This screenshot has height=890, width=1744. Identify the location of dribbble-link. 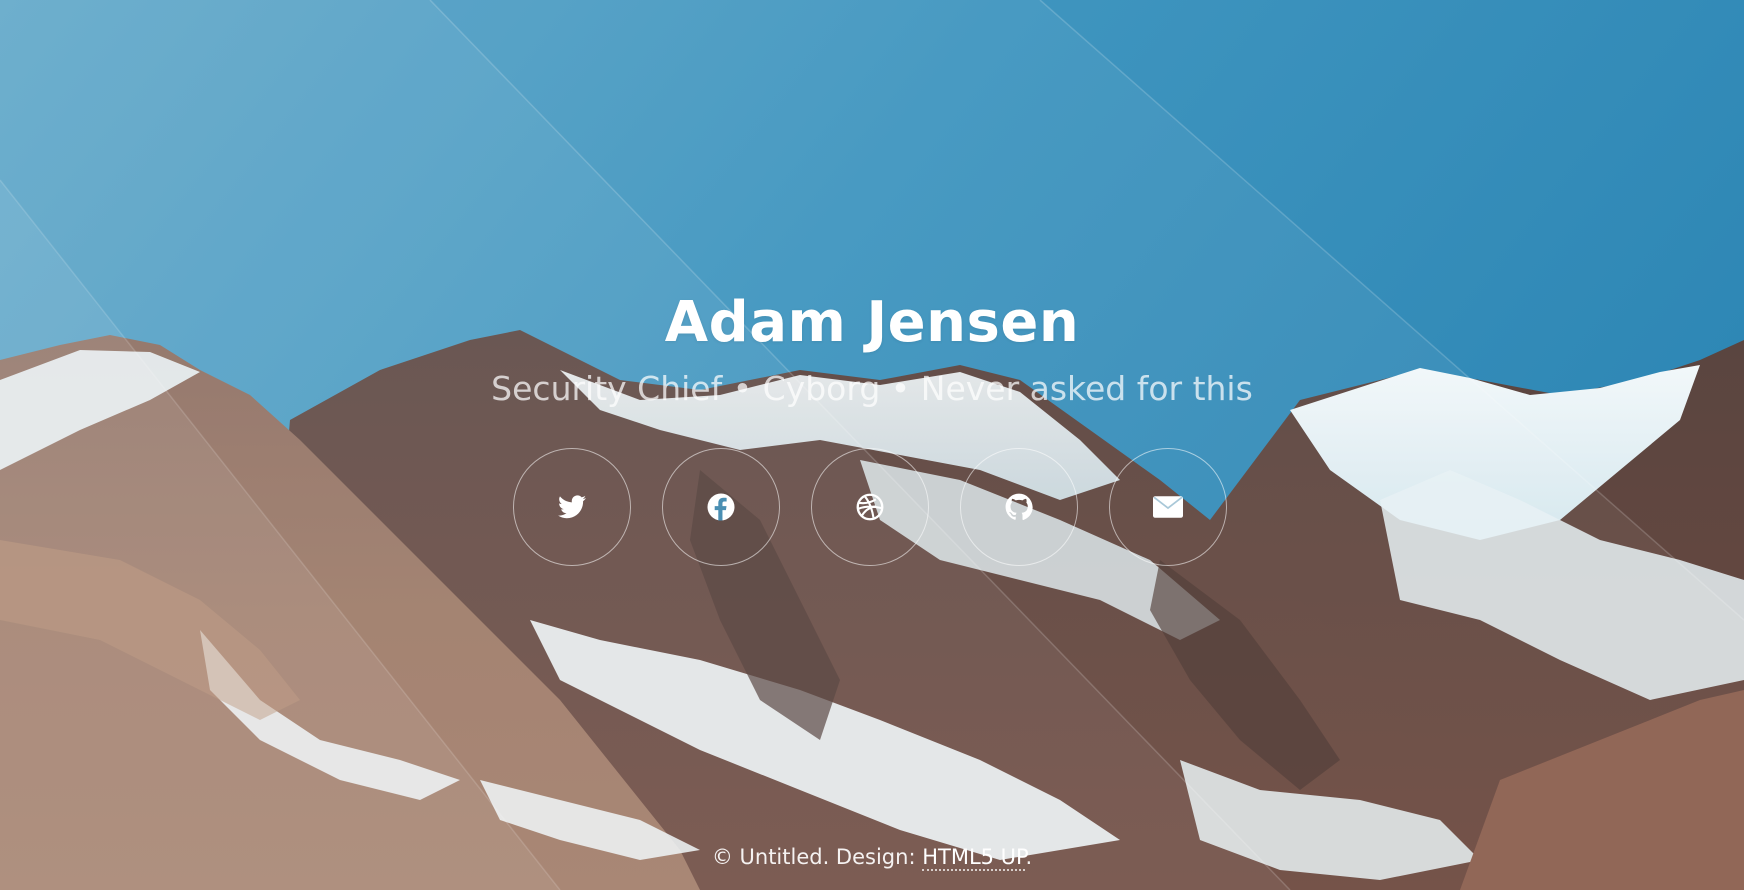
(870, 507).